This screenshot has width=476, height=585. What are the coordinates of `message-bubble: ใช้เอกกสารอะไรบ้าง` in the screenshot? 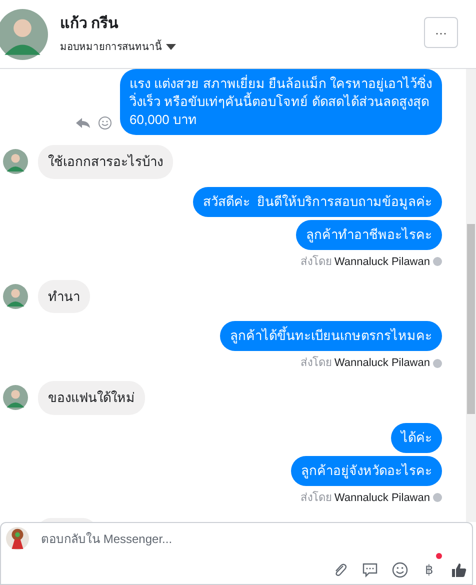 It's located at (105, 161).